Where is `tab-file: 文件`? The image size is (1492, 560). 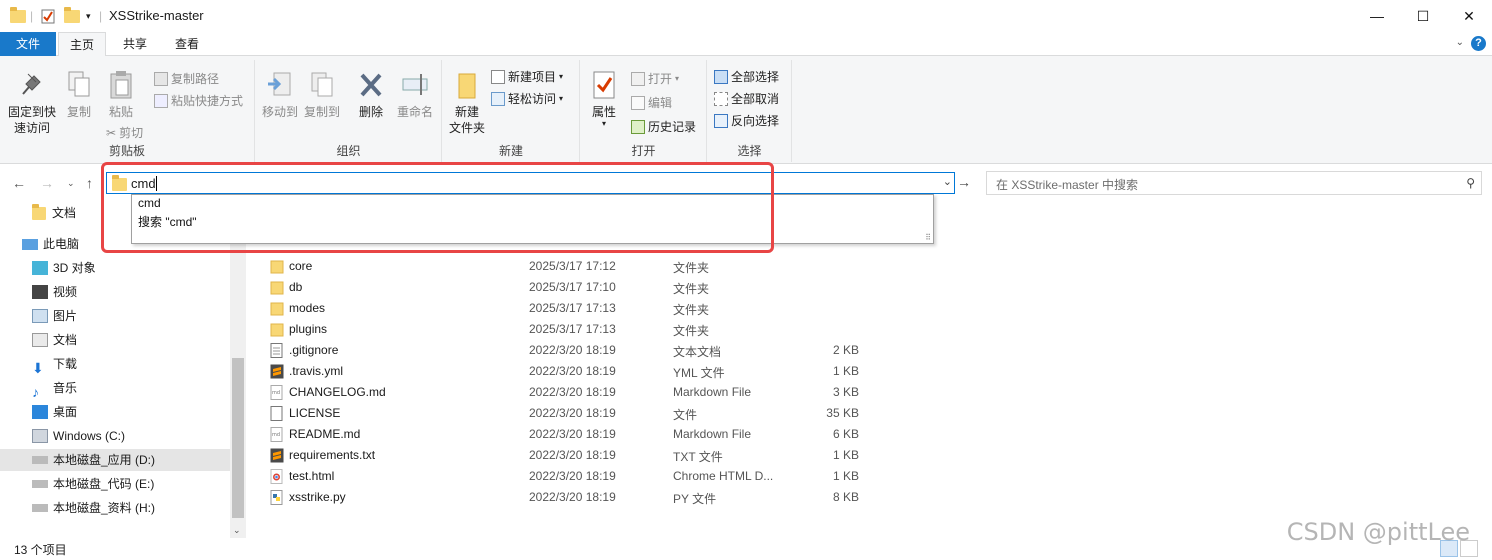 tab-file: 文件 is located at coordinates (28, 44).